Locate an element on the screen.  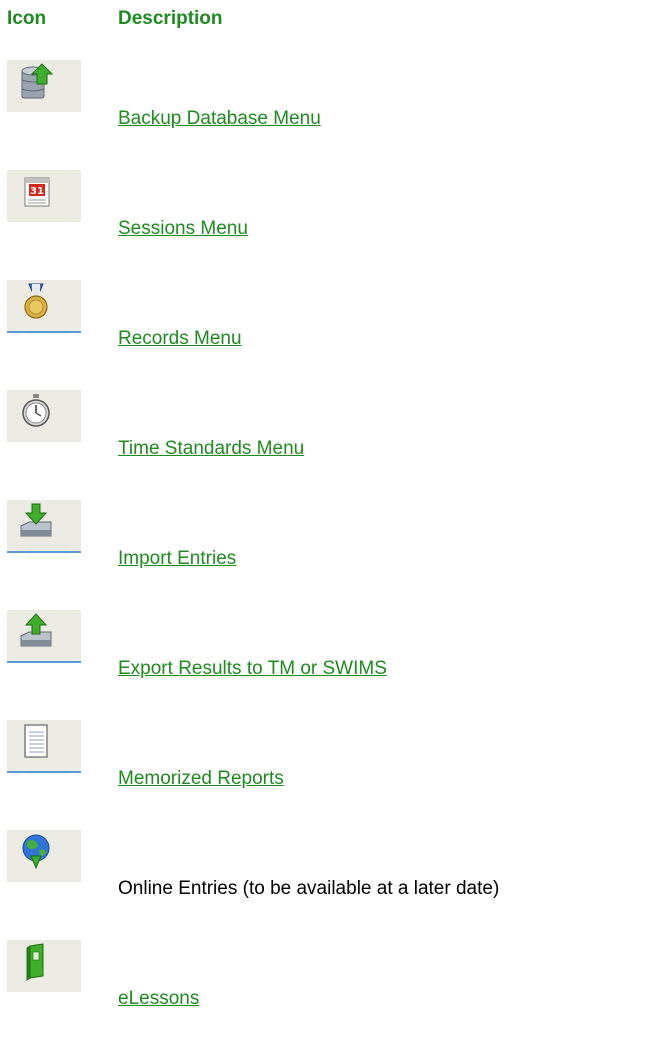
svg-text: 31 is located at coordinates (37, 191).